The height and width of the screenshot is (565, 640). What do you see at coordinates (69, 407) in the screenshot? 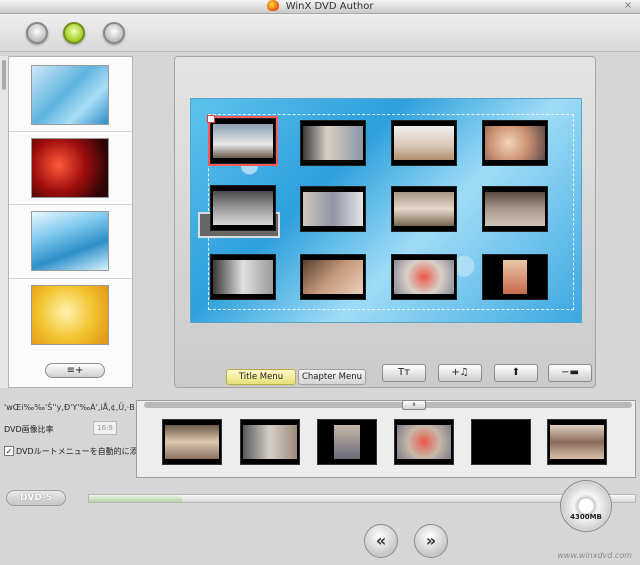
I see `settings-heading: 'wŒi‰‰'Š''y‚Ð'Y'‰Á'‚iÅ‚¢‚Ü‚·B` at bounding box center [69, 407].